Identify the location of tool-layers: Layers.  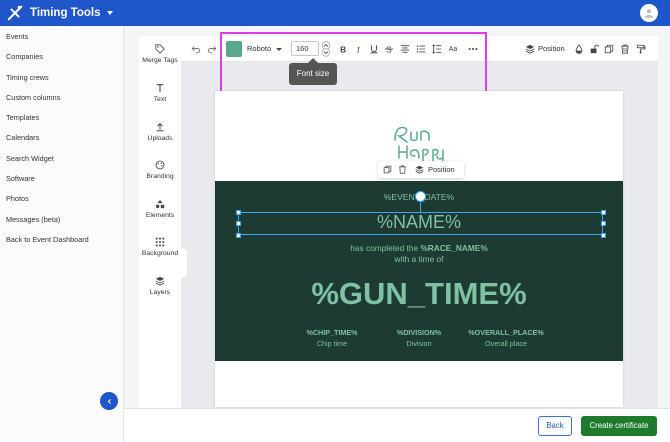
(160, 286).